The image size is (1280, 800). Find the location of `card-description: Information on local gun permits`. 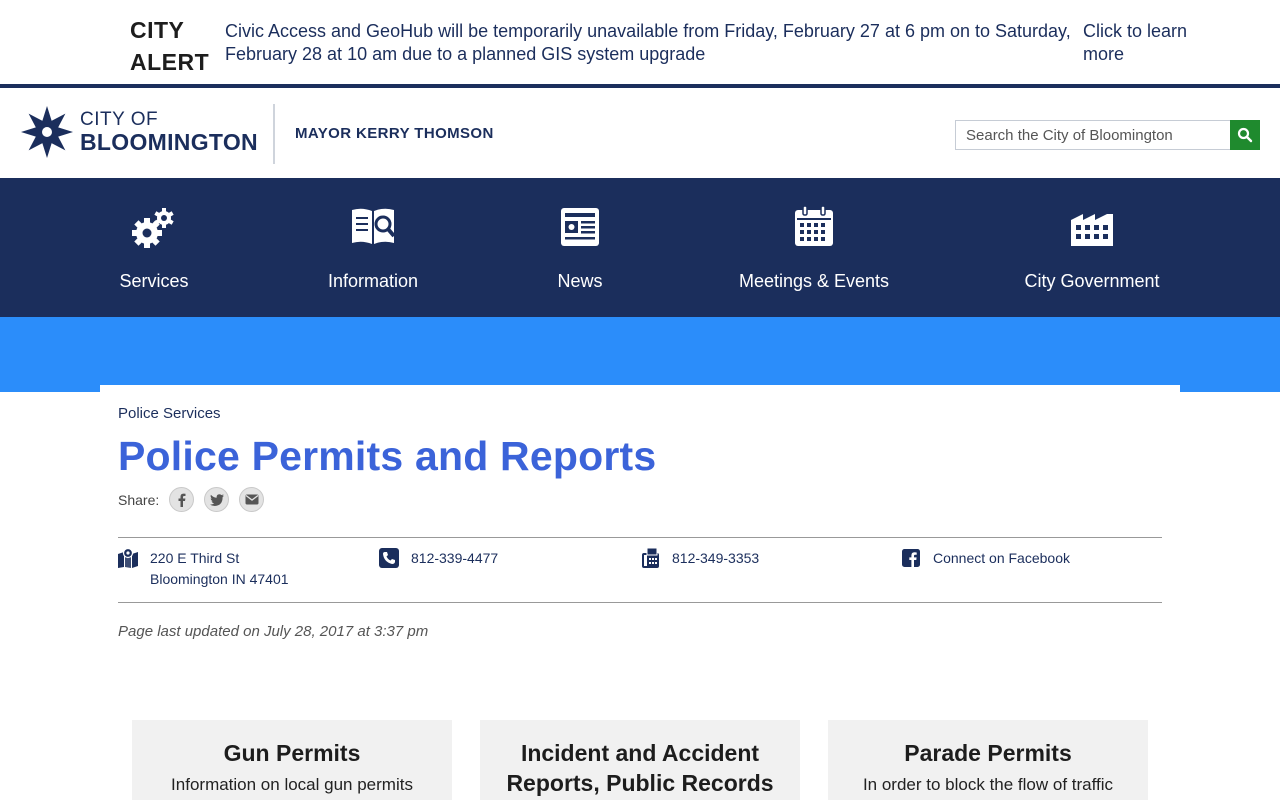

card-description: Information on local gun permits is located at coordinates (292, 784).